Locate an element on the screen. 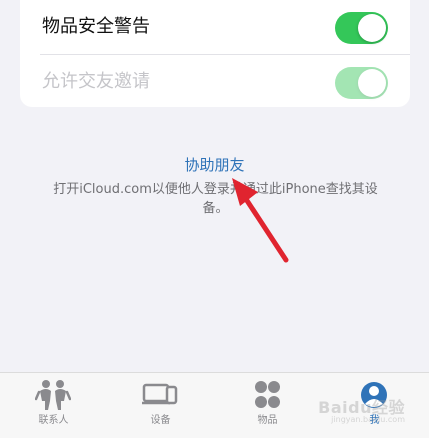 Image resolution: width=429 pixels, height=438 pixels. tab-label: 联系人 is located at coordinates (53, 420).